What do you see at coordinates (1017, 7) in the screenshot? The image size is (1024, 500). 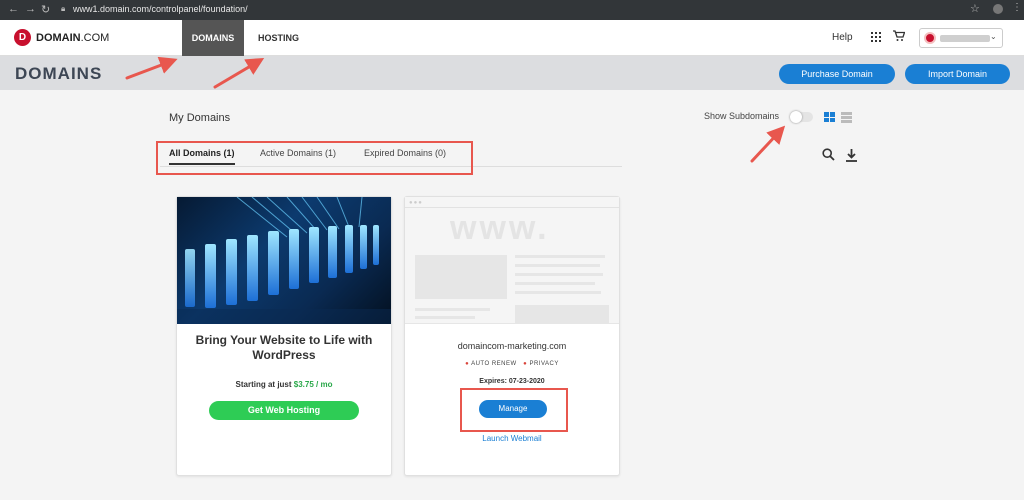 I see `browser-menu-icon: ⋮` at bounding box center [1017, 7].